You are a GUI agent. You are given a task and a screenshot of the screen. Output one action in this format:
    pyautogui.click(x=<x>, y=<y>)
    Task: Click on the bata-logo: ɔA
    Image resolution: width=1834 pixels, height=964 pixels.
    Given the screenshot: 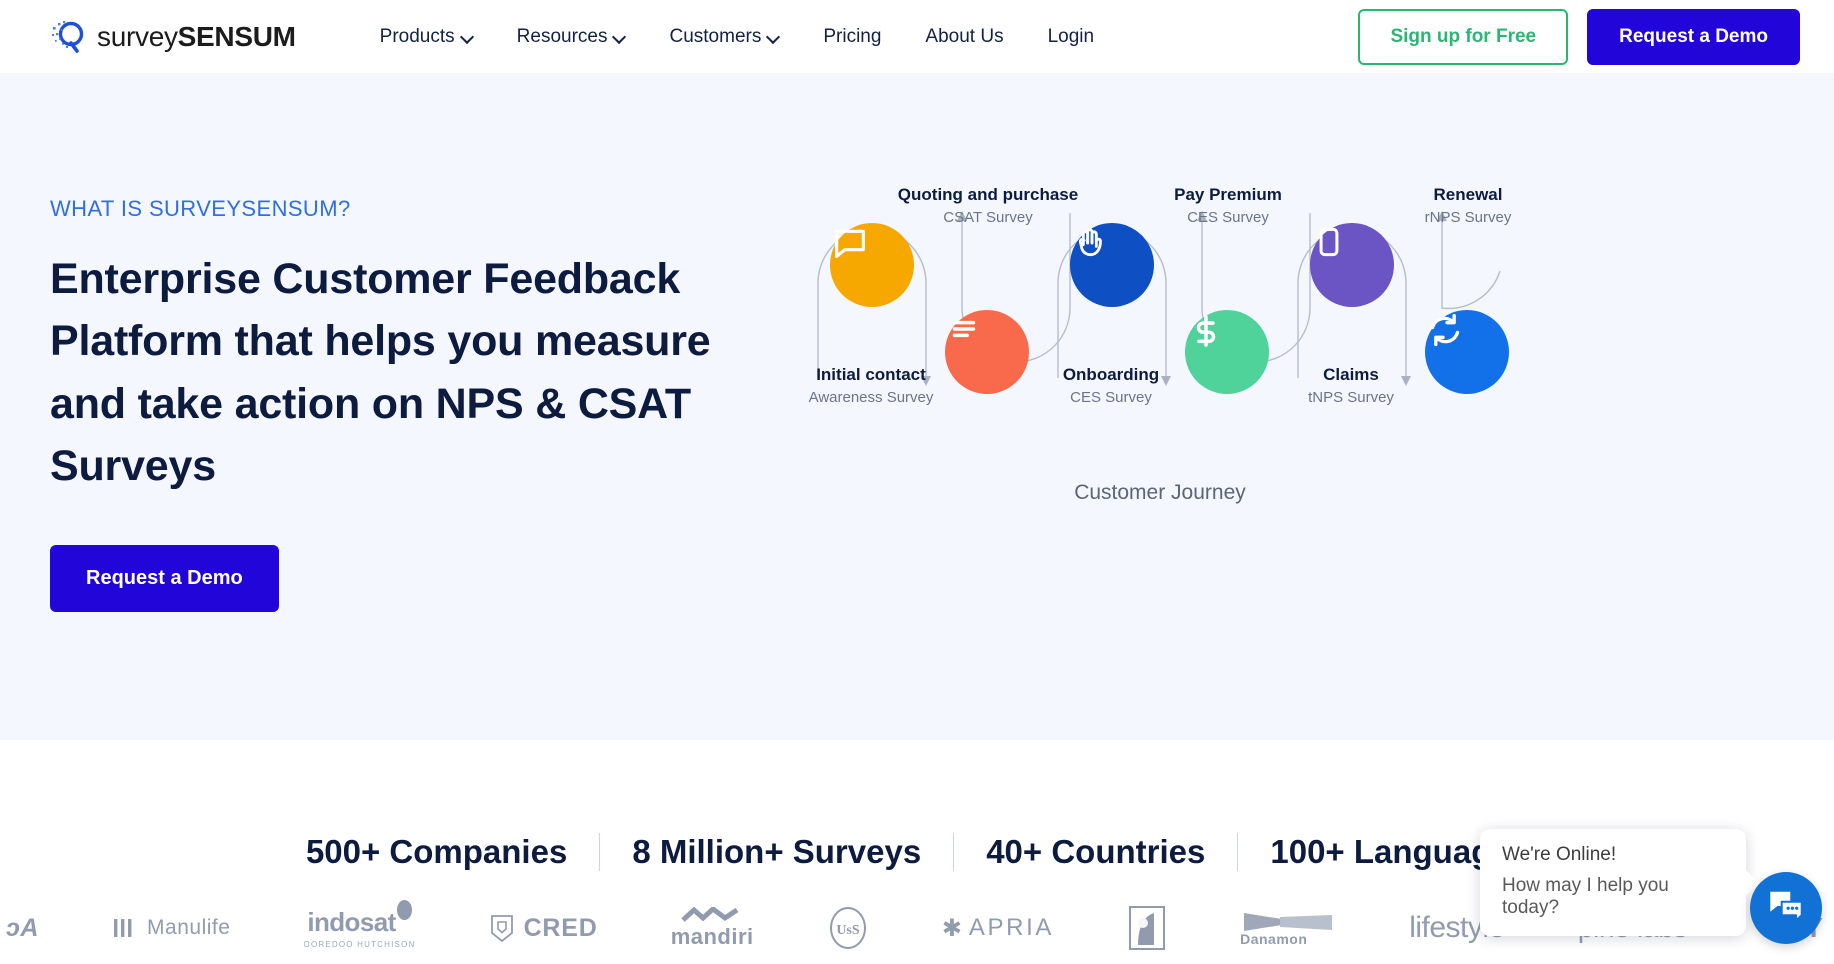 What is the action you would take?
    pyautogui.click(x=22, y=928)
    